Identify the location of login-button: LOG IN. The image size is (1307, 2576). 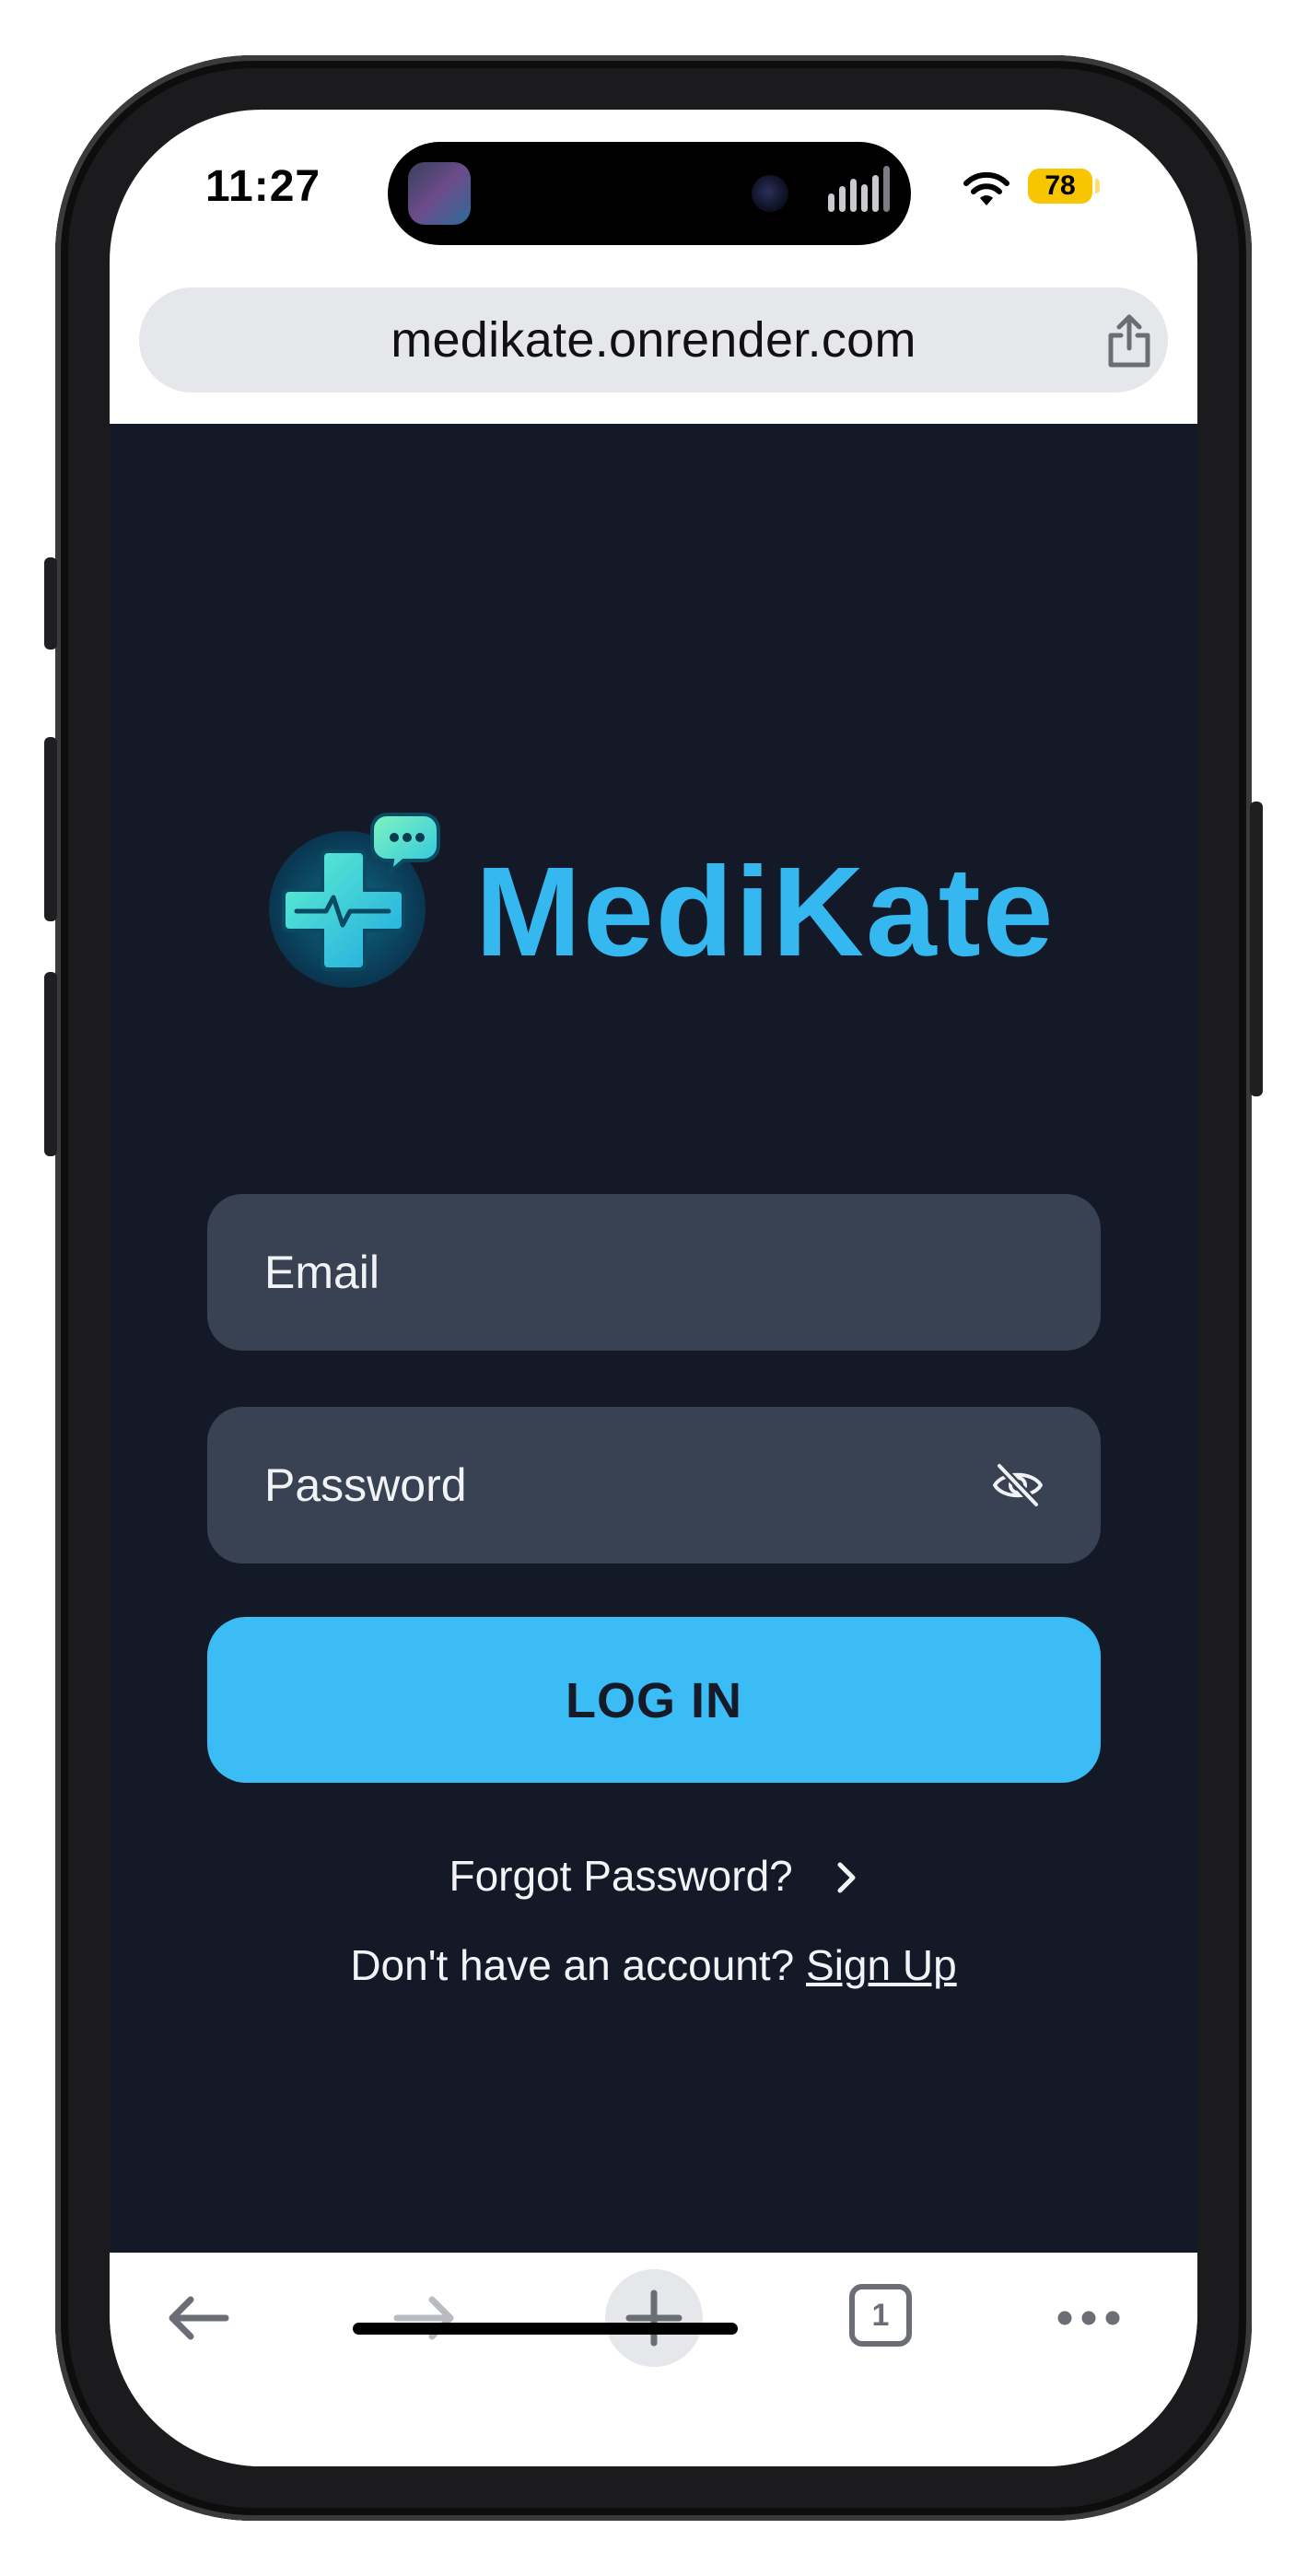
(654, 1700).